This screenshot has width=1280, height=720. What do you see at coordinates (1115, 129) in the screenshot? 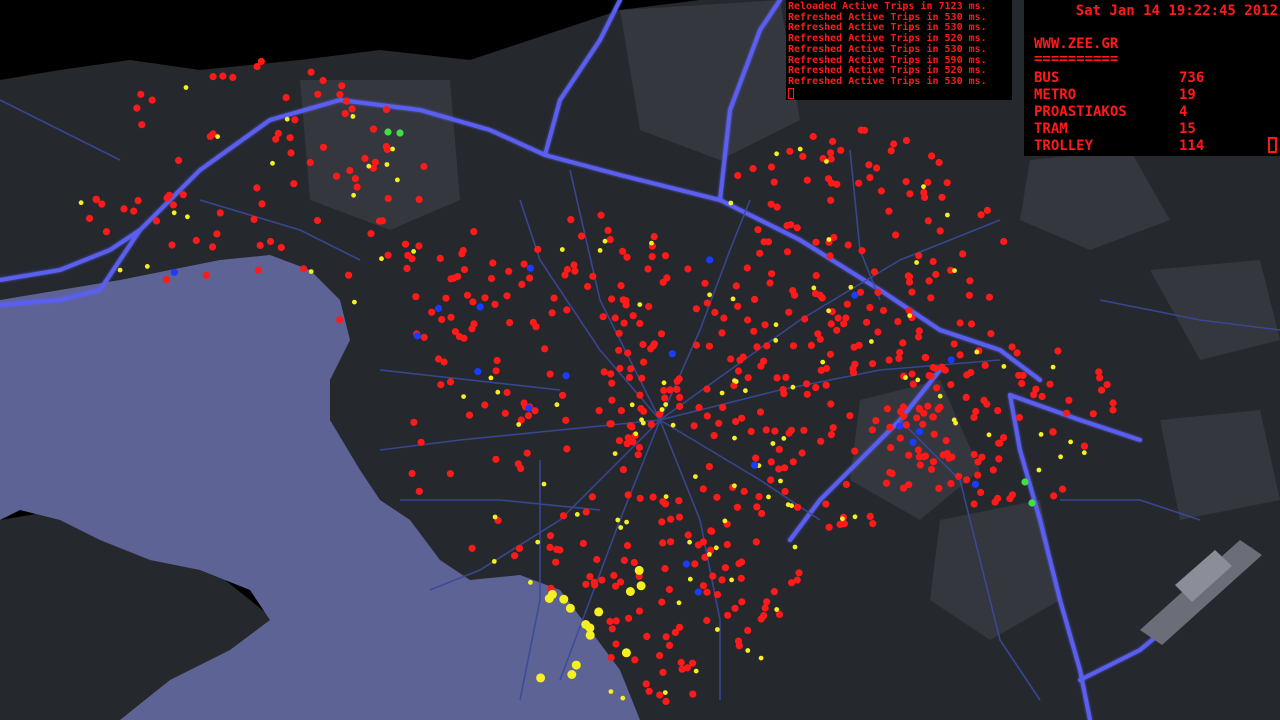
I see `stat-row-tram: TRAM 15` at bounding box center [1115, 129].